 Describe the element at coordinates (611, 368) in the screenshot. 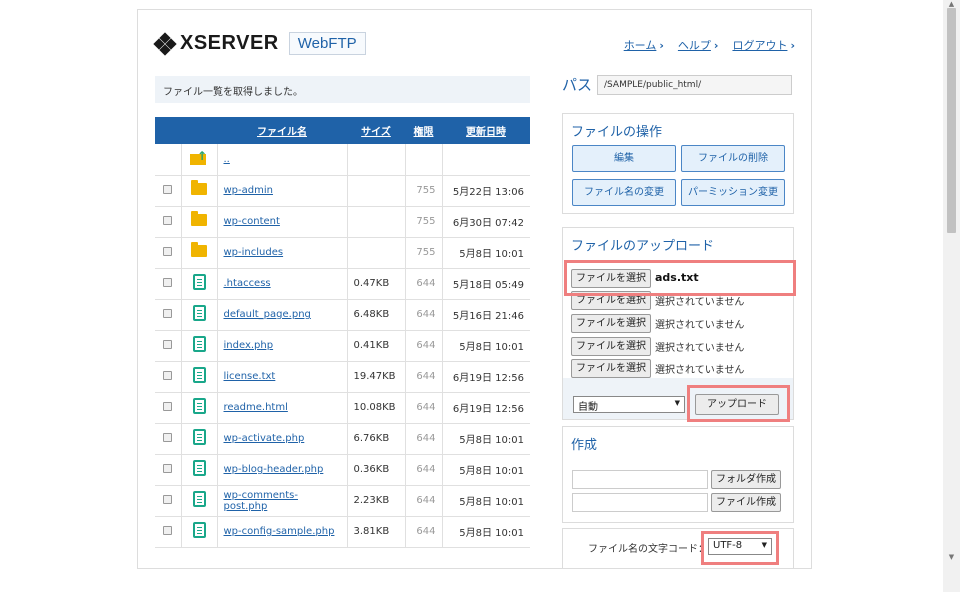

I see `choose-file-button-5: ファイルを選択` at that location.